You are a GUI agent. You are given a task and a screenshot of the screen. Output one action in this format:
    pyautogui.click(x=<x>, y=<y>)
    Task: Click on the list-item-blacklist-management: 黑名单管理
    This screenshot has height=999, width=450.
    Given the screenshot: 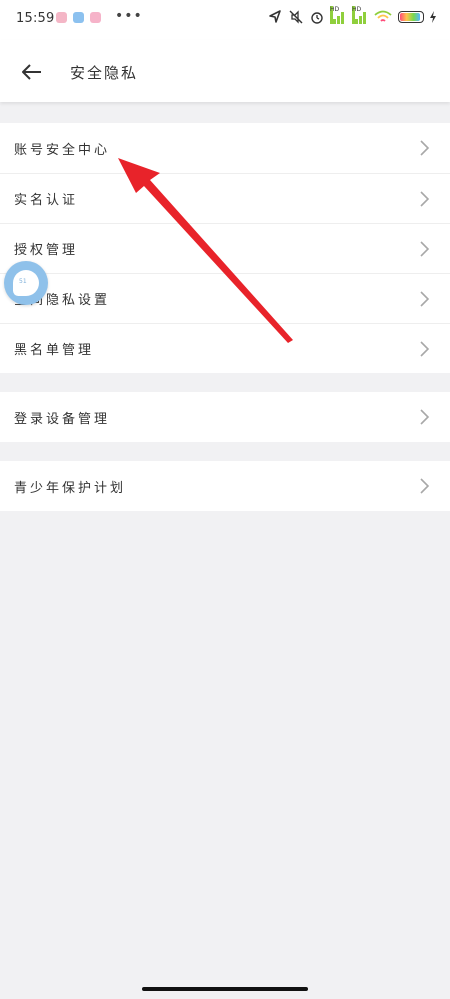 What is the action you would take?
    pyautogui.click(x=225, y=348)
    